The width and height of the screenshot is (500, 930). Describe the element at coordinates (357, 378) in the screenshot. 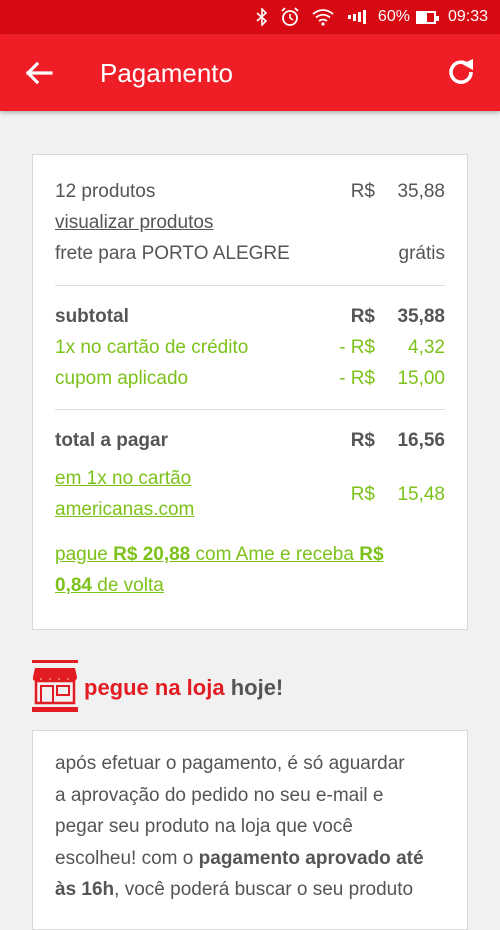

I see `coupon-currency: - R$` at that location.